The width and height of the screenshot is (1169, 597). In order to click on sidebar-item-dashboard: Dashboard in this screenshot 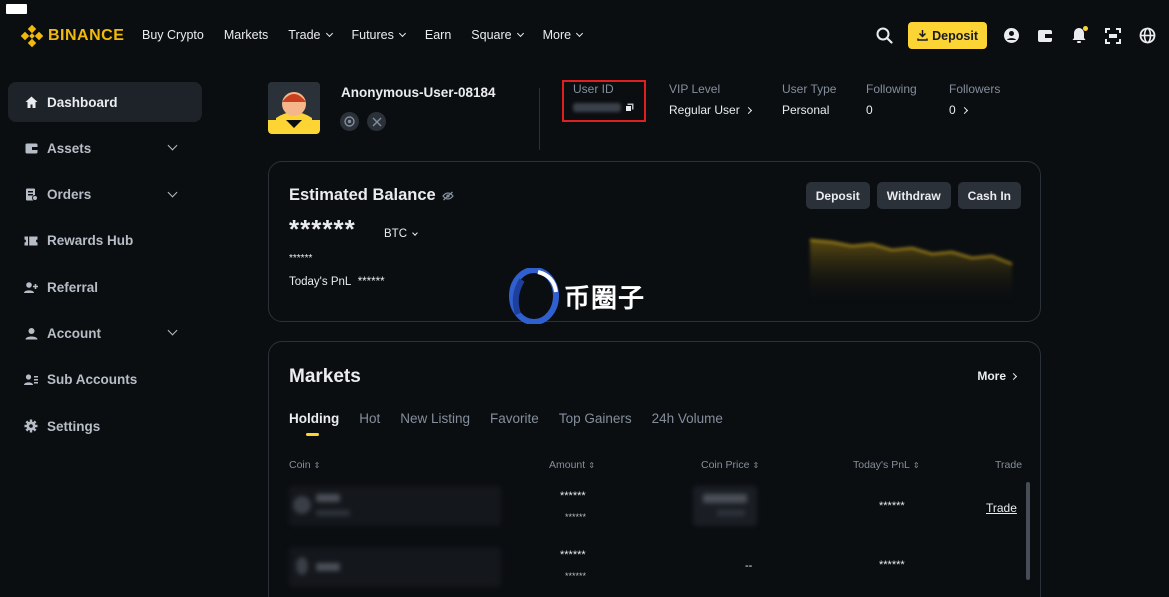, I will do `click(105, 102)`.